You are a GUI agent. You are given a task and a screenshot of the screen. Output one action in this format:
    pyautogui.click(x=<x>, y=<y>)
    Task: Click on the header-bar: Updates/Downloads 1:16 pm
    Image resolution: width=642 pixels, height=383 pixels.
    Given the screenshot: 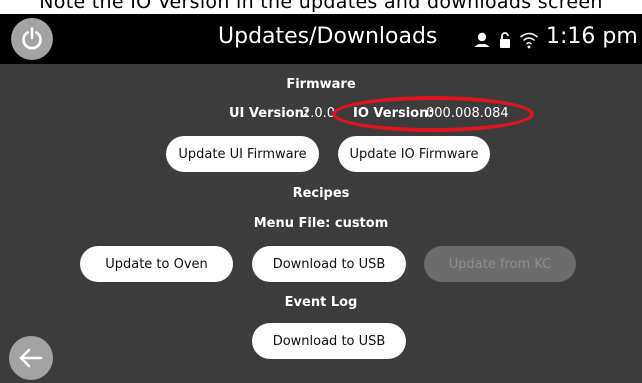 What is the action you would take?
    pyautogui.click(x=321, y=39)
    